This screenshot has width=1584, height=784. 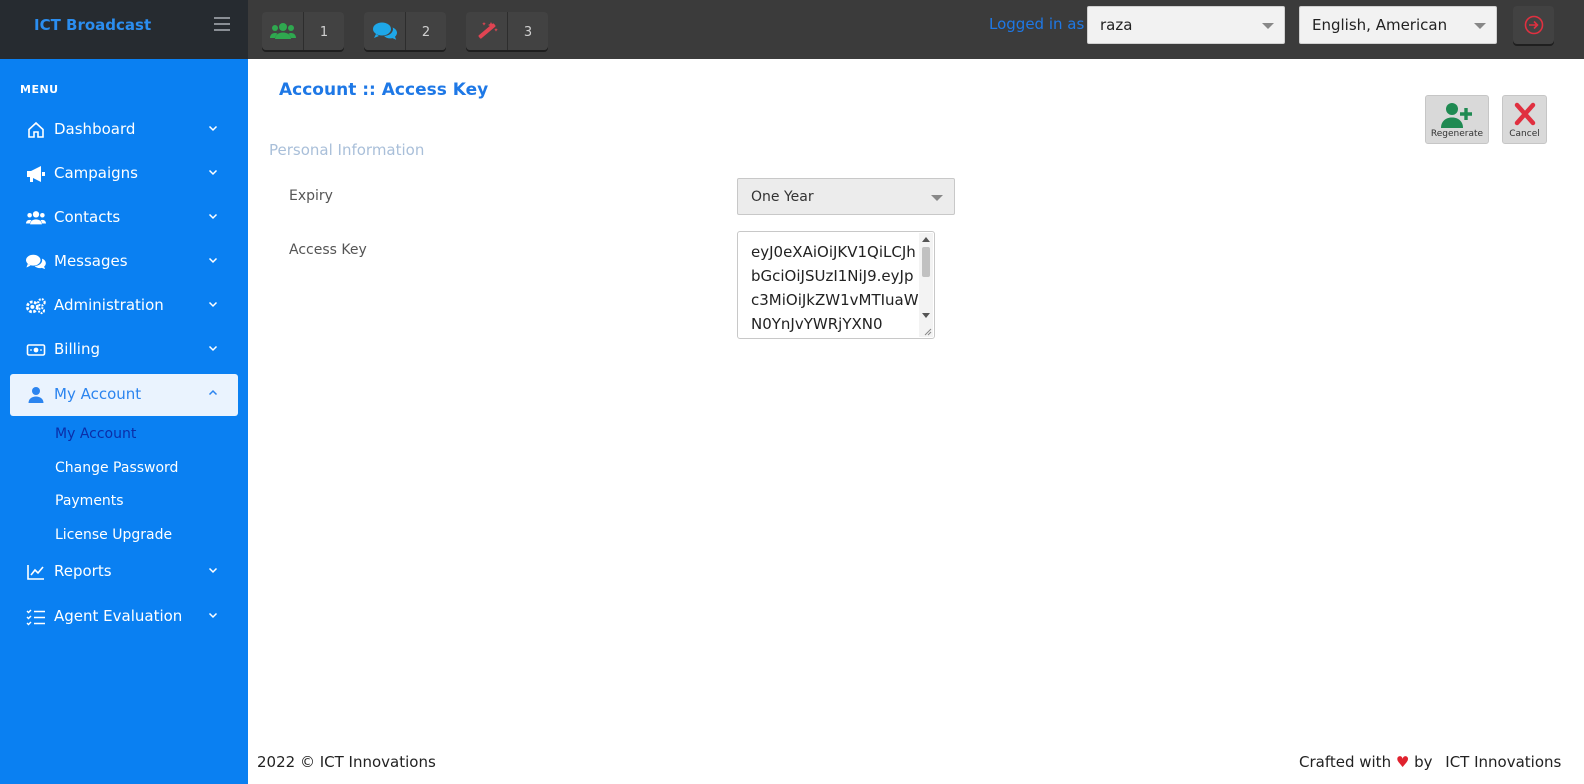 What do you see at coordinates (928, 332) in the screenshot?
I see `resize-handle-icon` at bounding box center [928, 332].